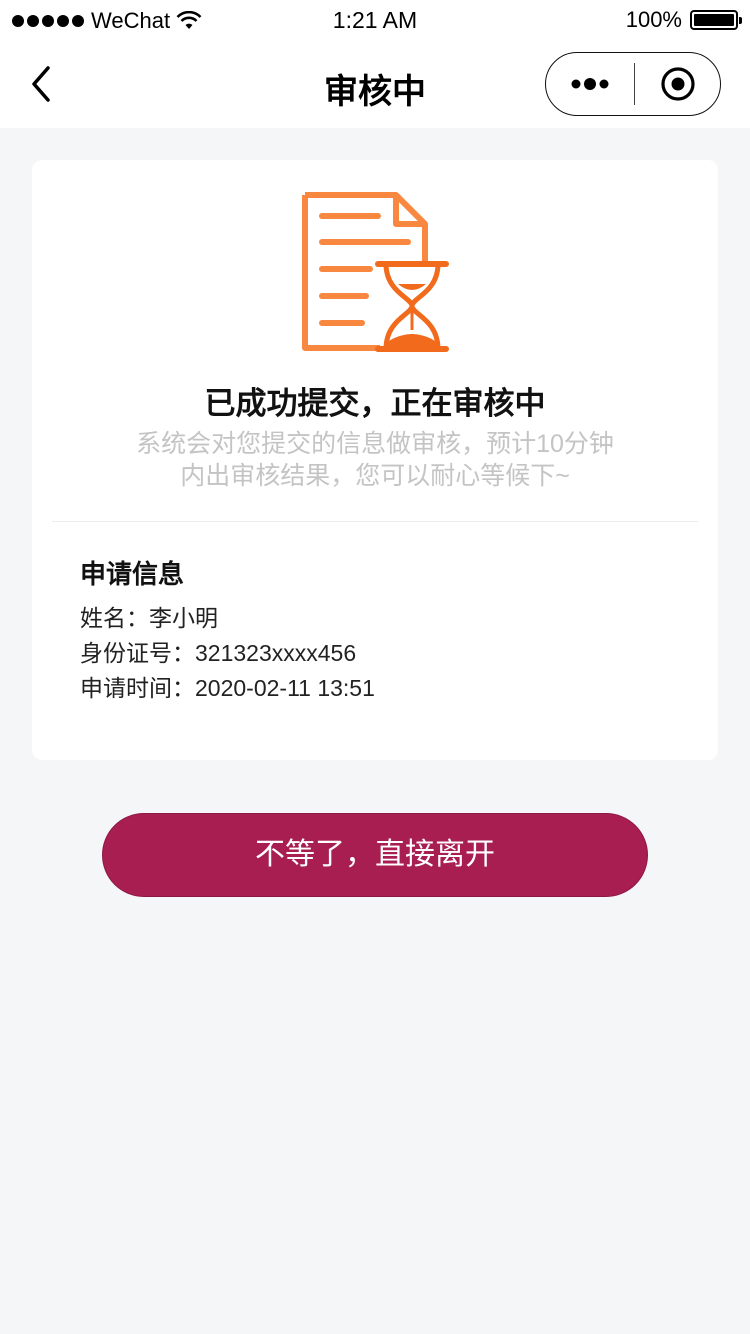  I want to click on document-hourglass-icon, so click(375, 272).